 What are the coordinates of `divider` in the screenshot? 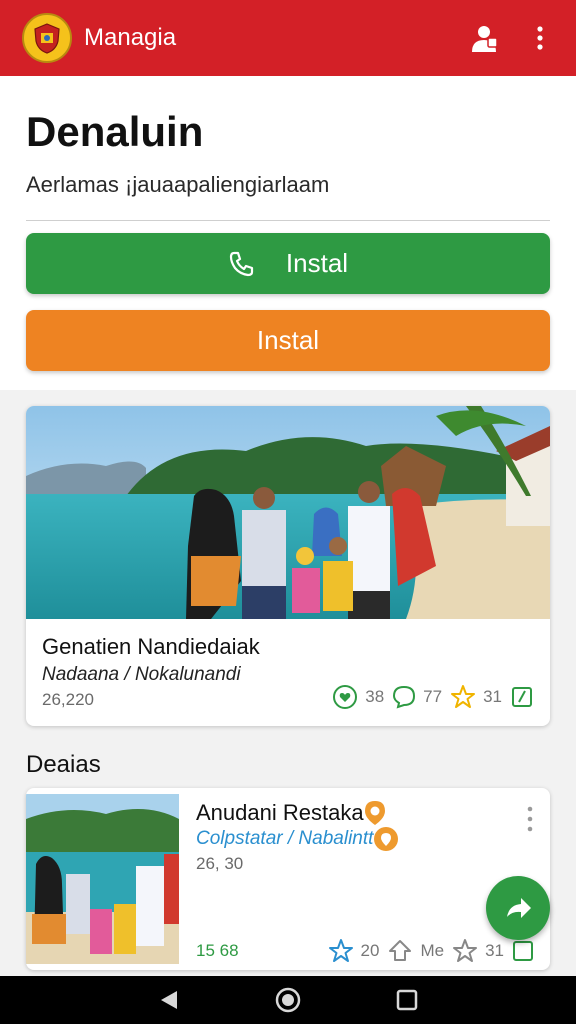 It's located at (288, 220).